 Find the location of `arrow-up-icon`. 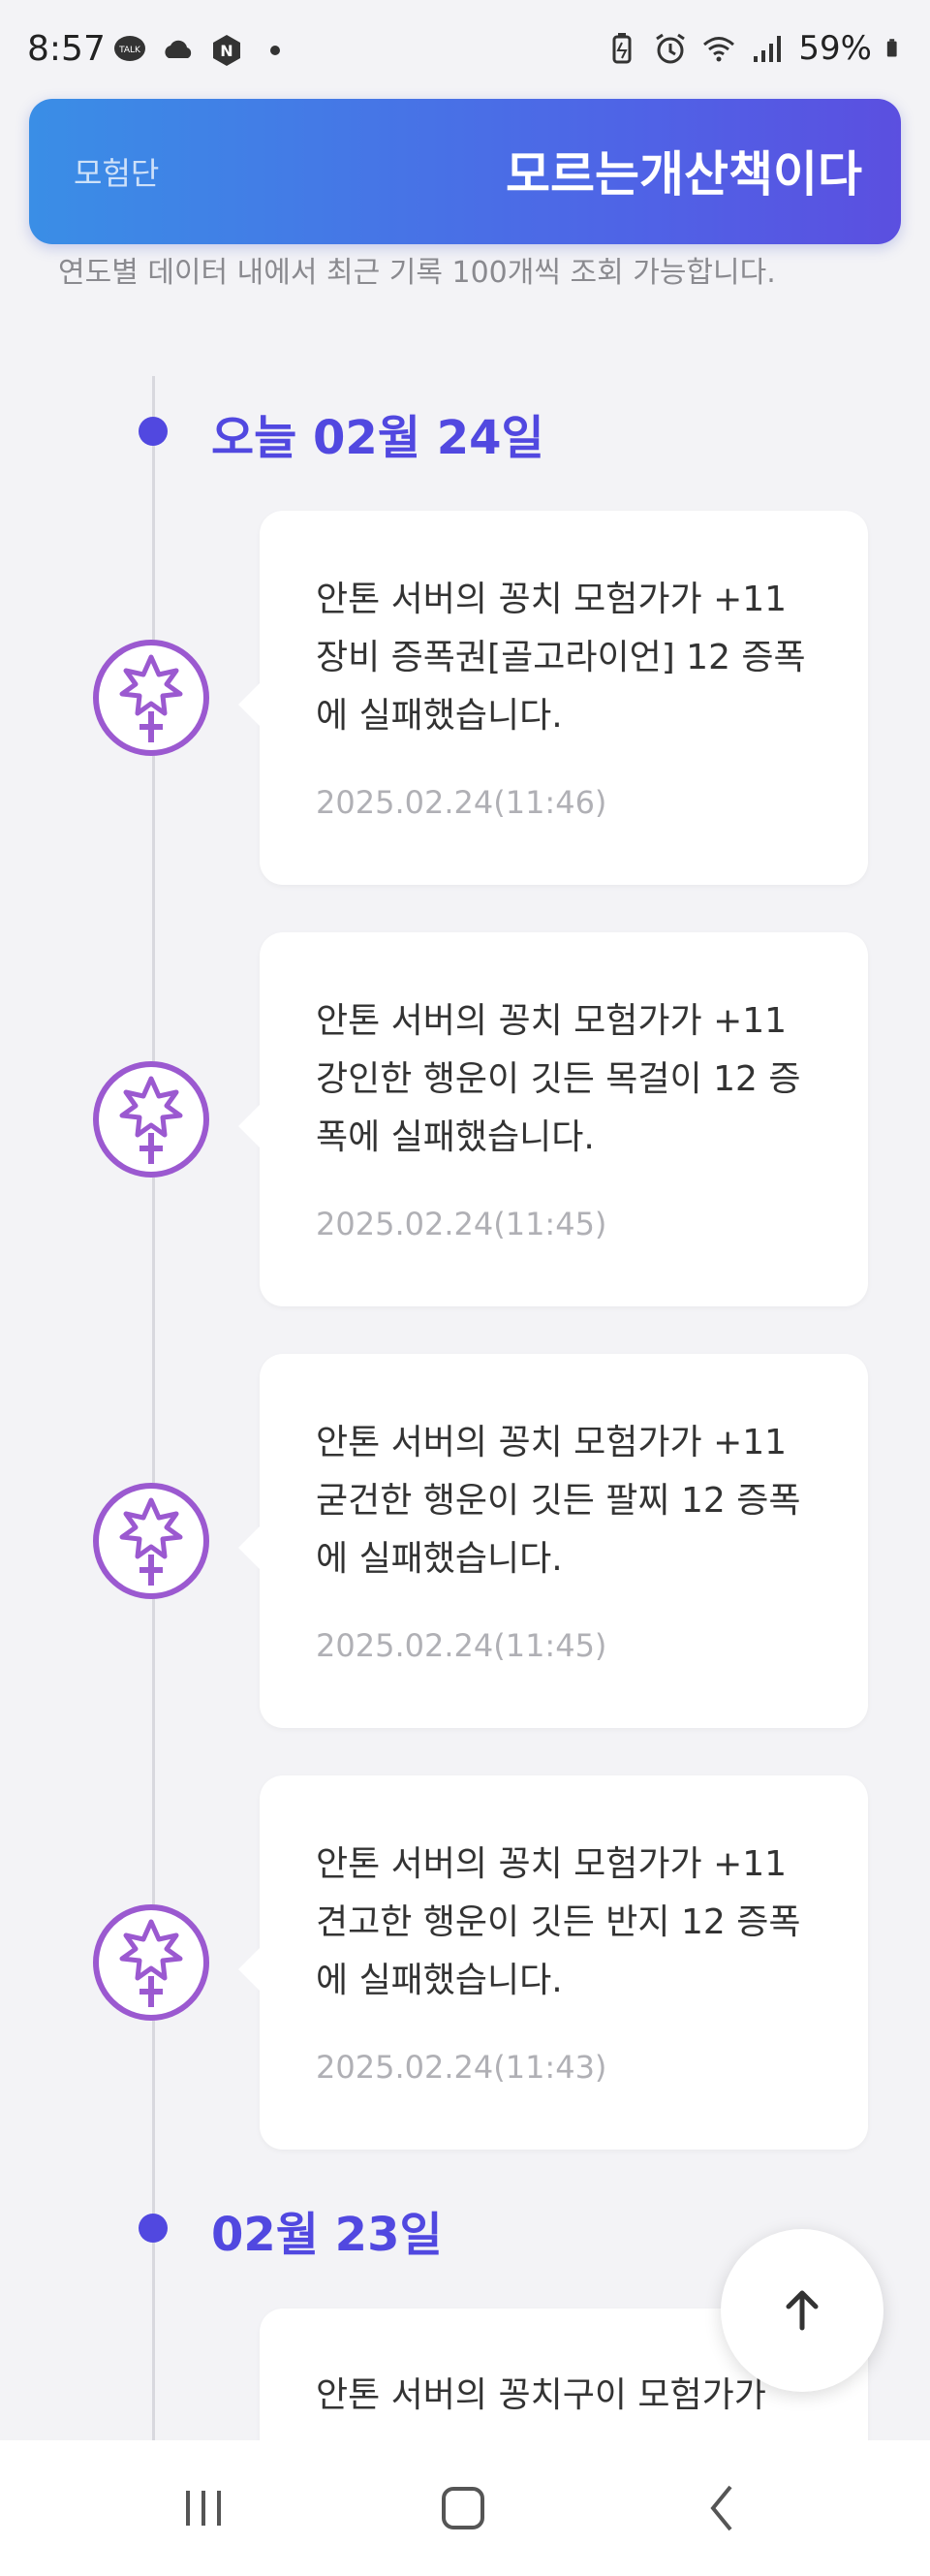

arrow-up-icon is located at coordinates (802, 2310).